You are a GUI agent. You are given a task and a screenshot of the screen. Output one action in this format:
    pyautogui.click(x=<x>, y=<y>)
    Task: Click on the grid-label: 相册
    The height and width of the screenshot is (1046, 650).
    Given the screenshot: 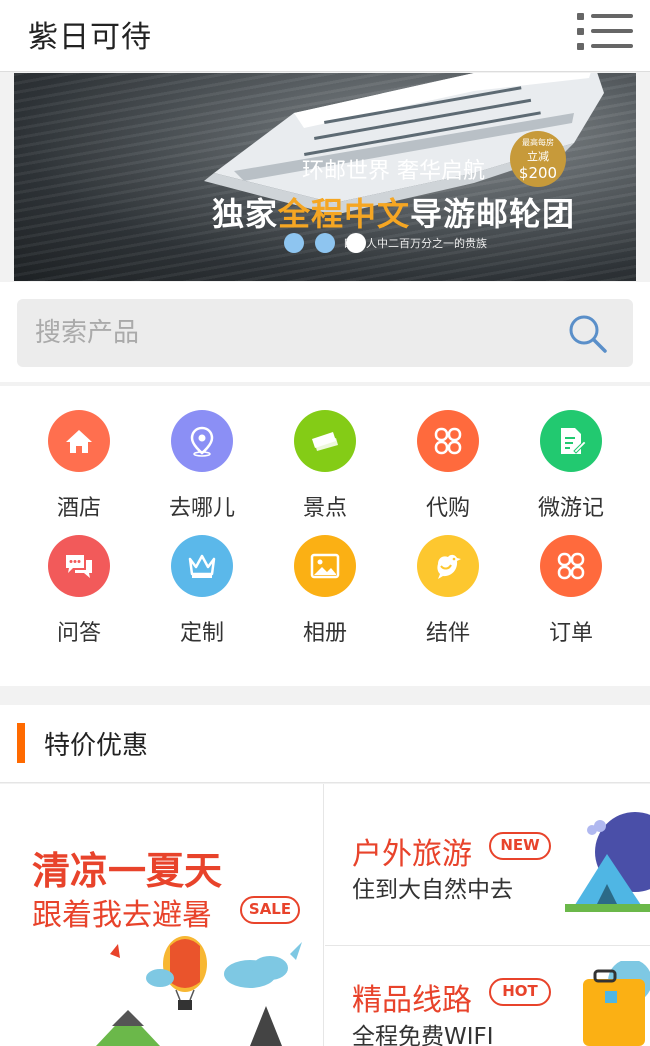 What is the action you would take?
    pyautogui.click(x=324, y=633)
    